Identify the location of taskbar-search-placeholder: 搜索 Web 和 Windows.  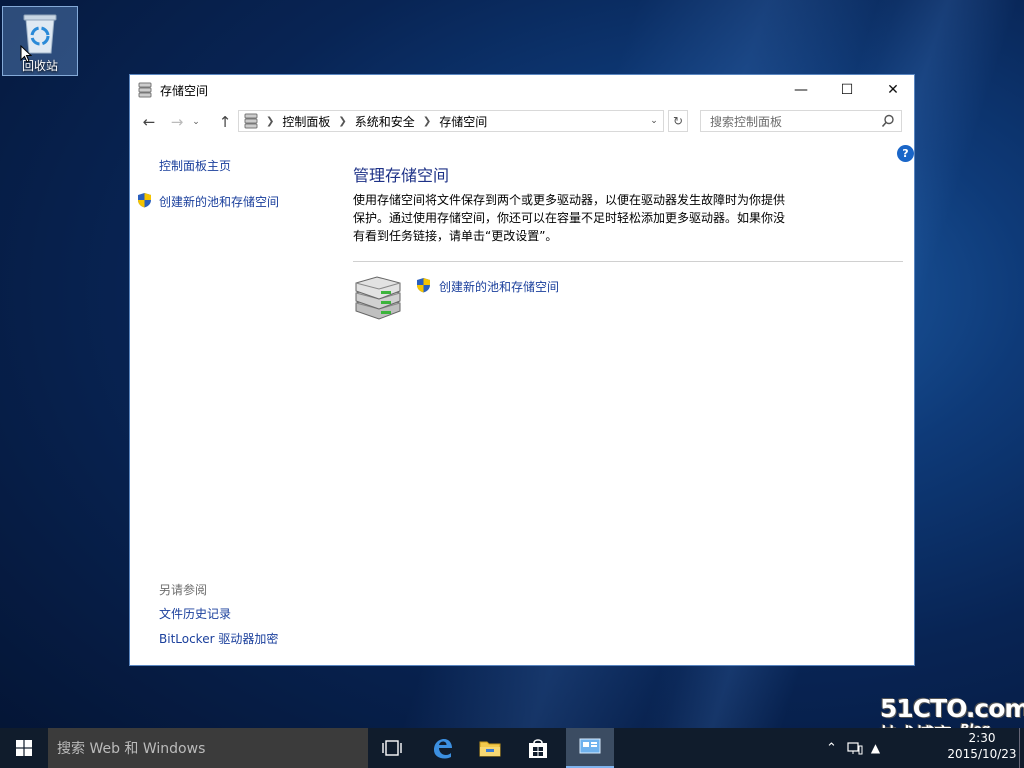
(131, 749).